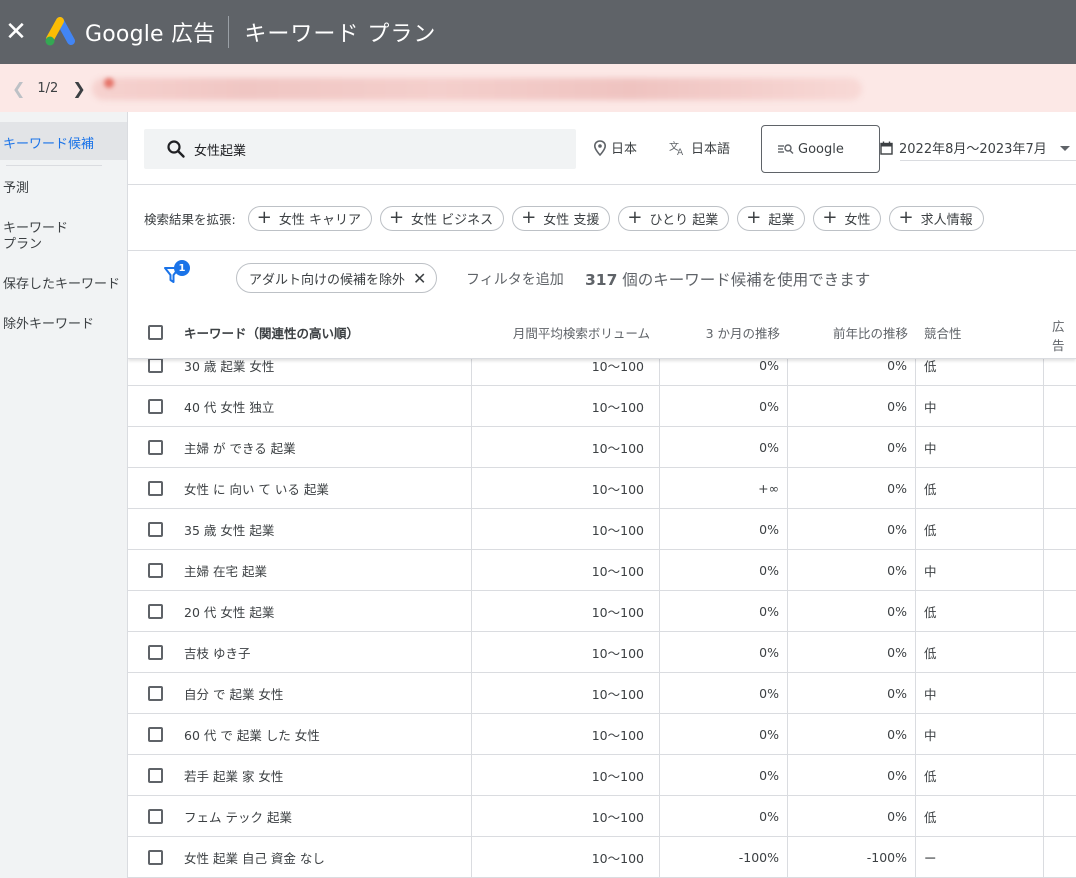 The image size is (1076, 878). I want to click on table-row: フェム テック 起業 10～100 0% 0% 低, so click(602, 816).